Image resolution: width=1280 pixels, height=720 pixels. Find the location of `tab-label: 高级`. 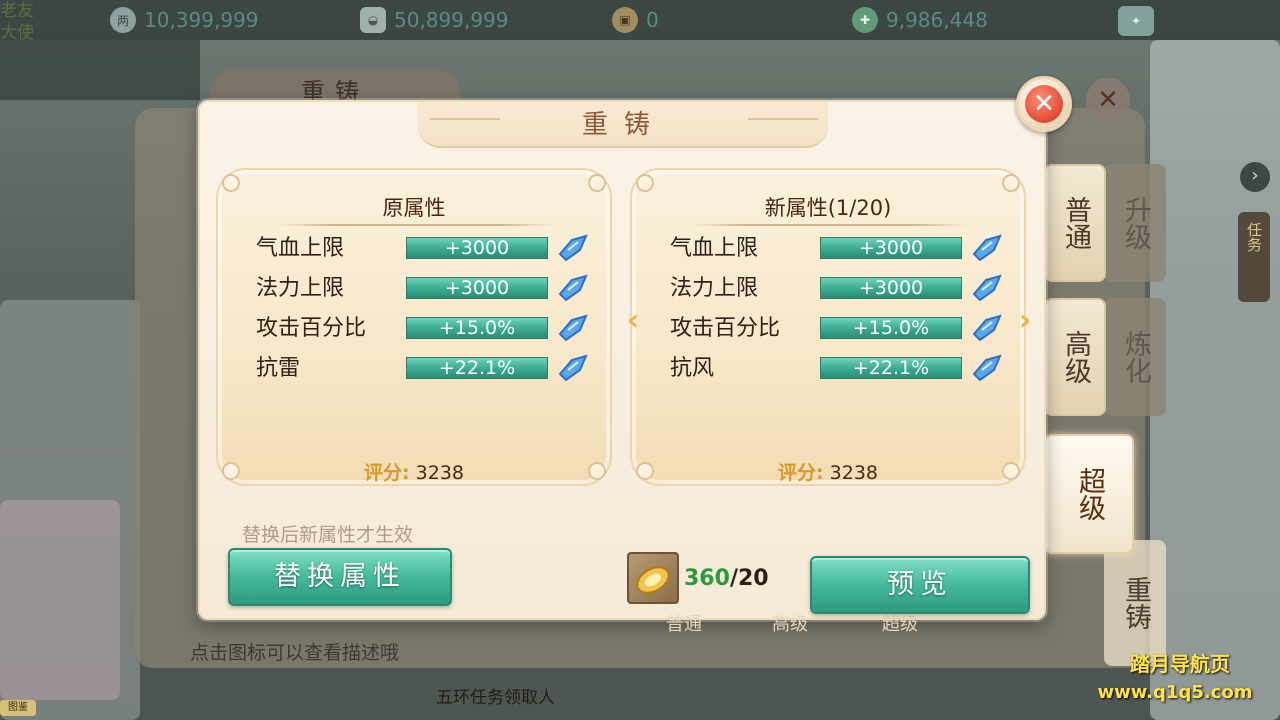

tab-label: 高级 is located at coordinates (1075, 357).